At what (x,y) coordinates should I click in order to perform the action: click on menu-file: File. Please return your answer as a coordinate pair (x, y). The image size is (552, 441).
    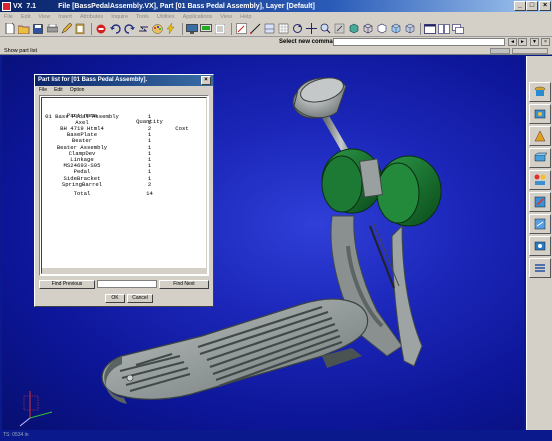
    Looking at the image, I should click on (8, 17).